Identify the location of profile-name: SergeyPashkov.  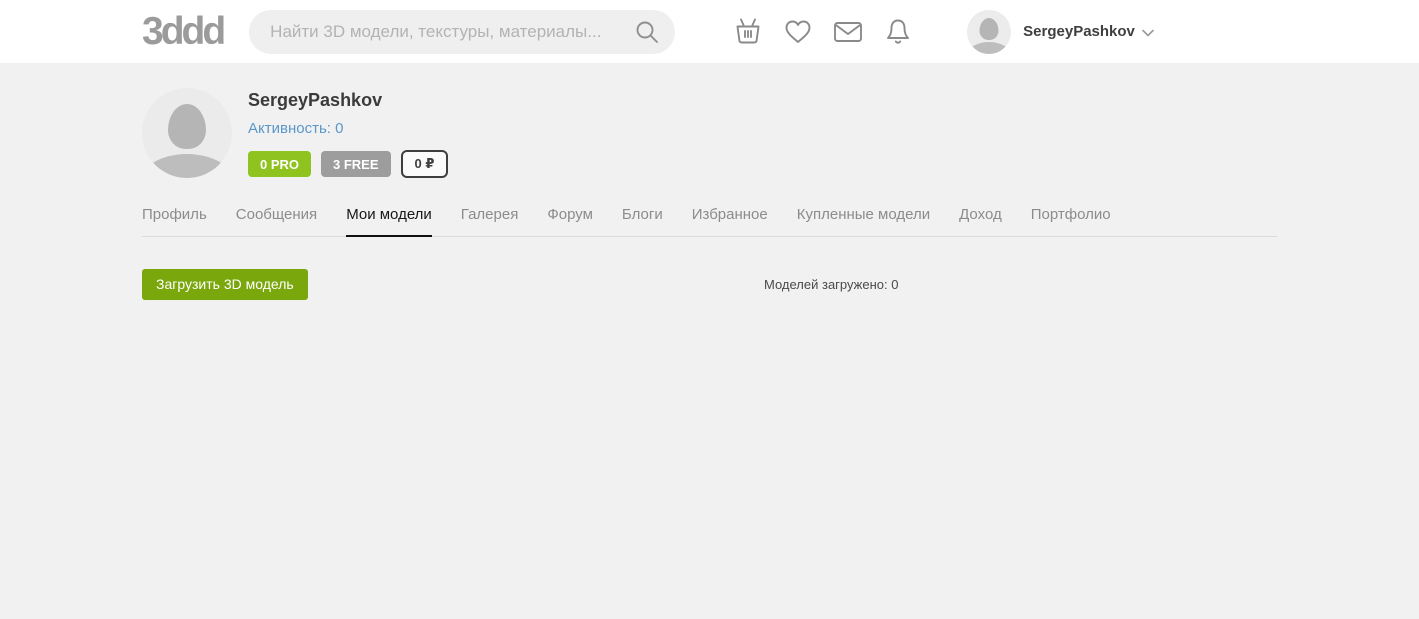
(315, 100).